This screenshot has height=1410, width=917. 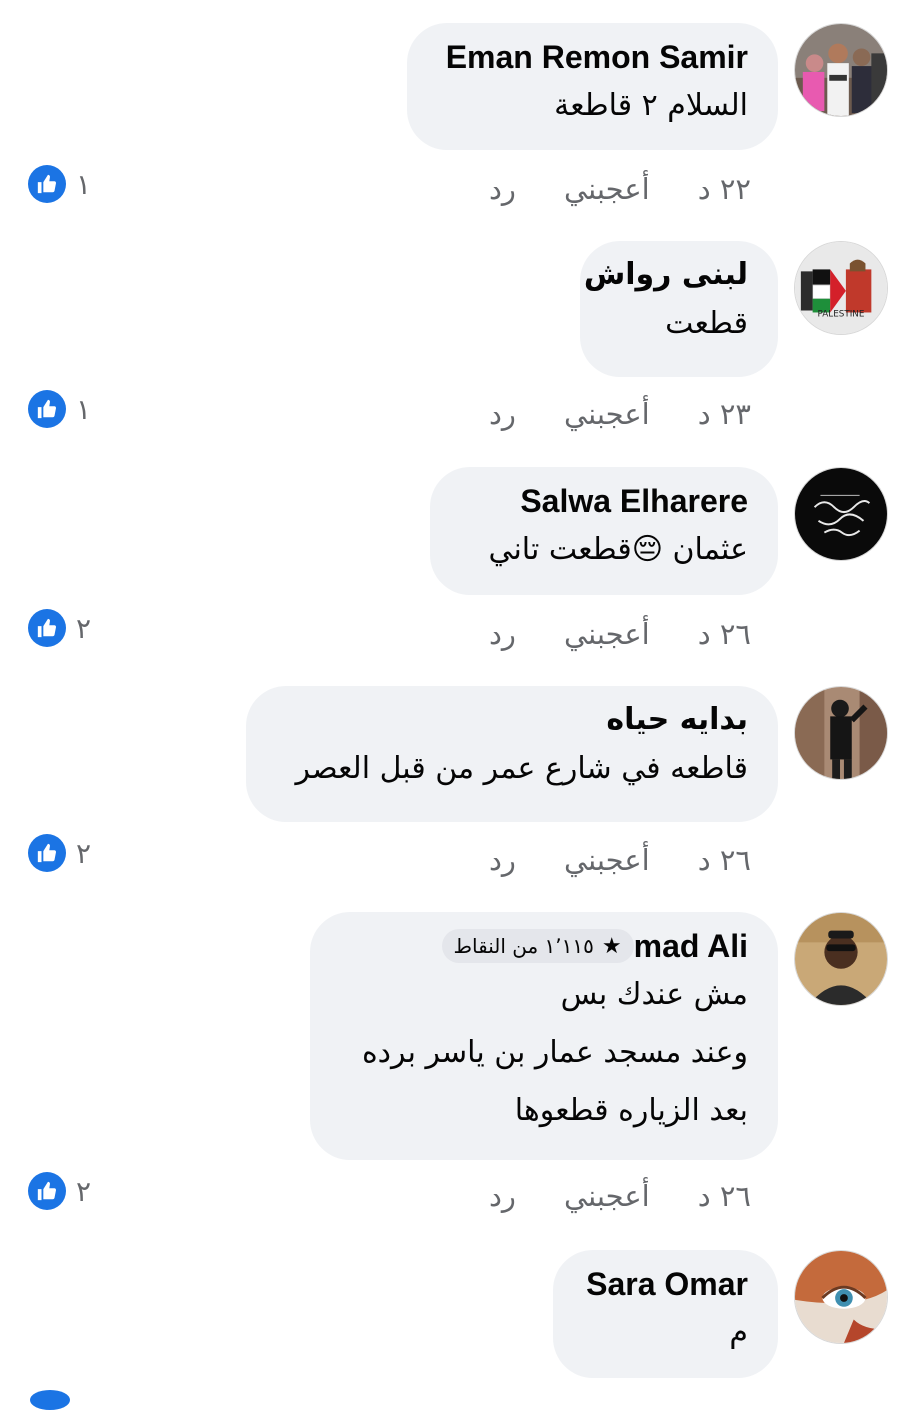 What do you see at coordinates (665, 1284) in the screenshot?
I see `comment-author: Sara Omar` at bounding box center [665, 1284].